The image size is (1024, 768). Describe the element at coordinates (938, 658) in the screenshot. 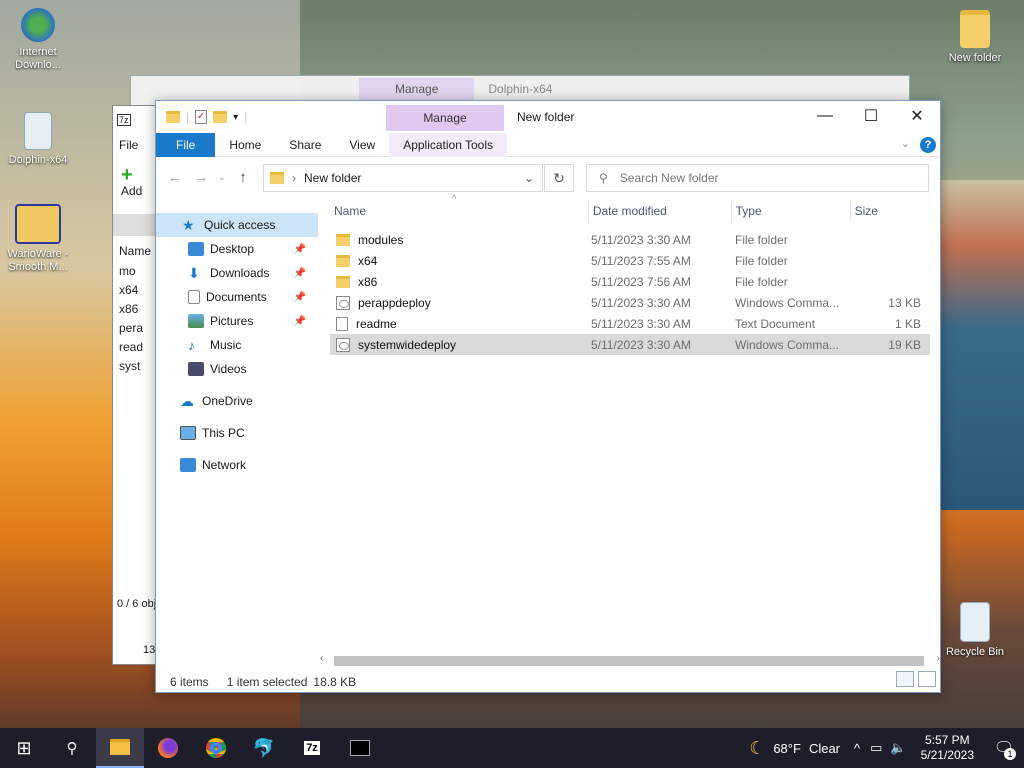

I see `scroll-right-icon: ›` at that location.